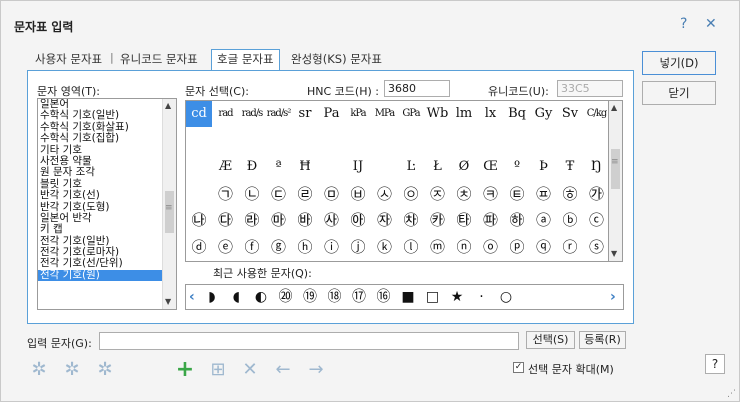 This screenshot has height=402, width=740. Describe the element at coordinates (385, 247) in the screenshot. I see `char-cell: ⓚ` at that location.